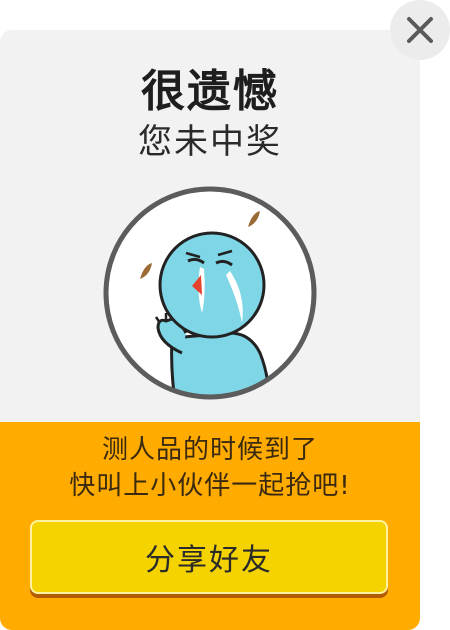 The width and height of the screenshot is (450, 630). I want to click on close-button, so click(420, 30).